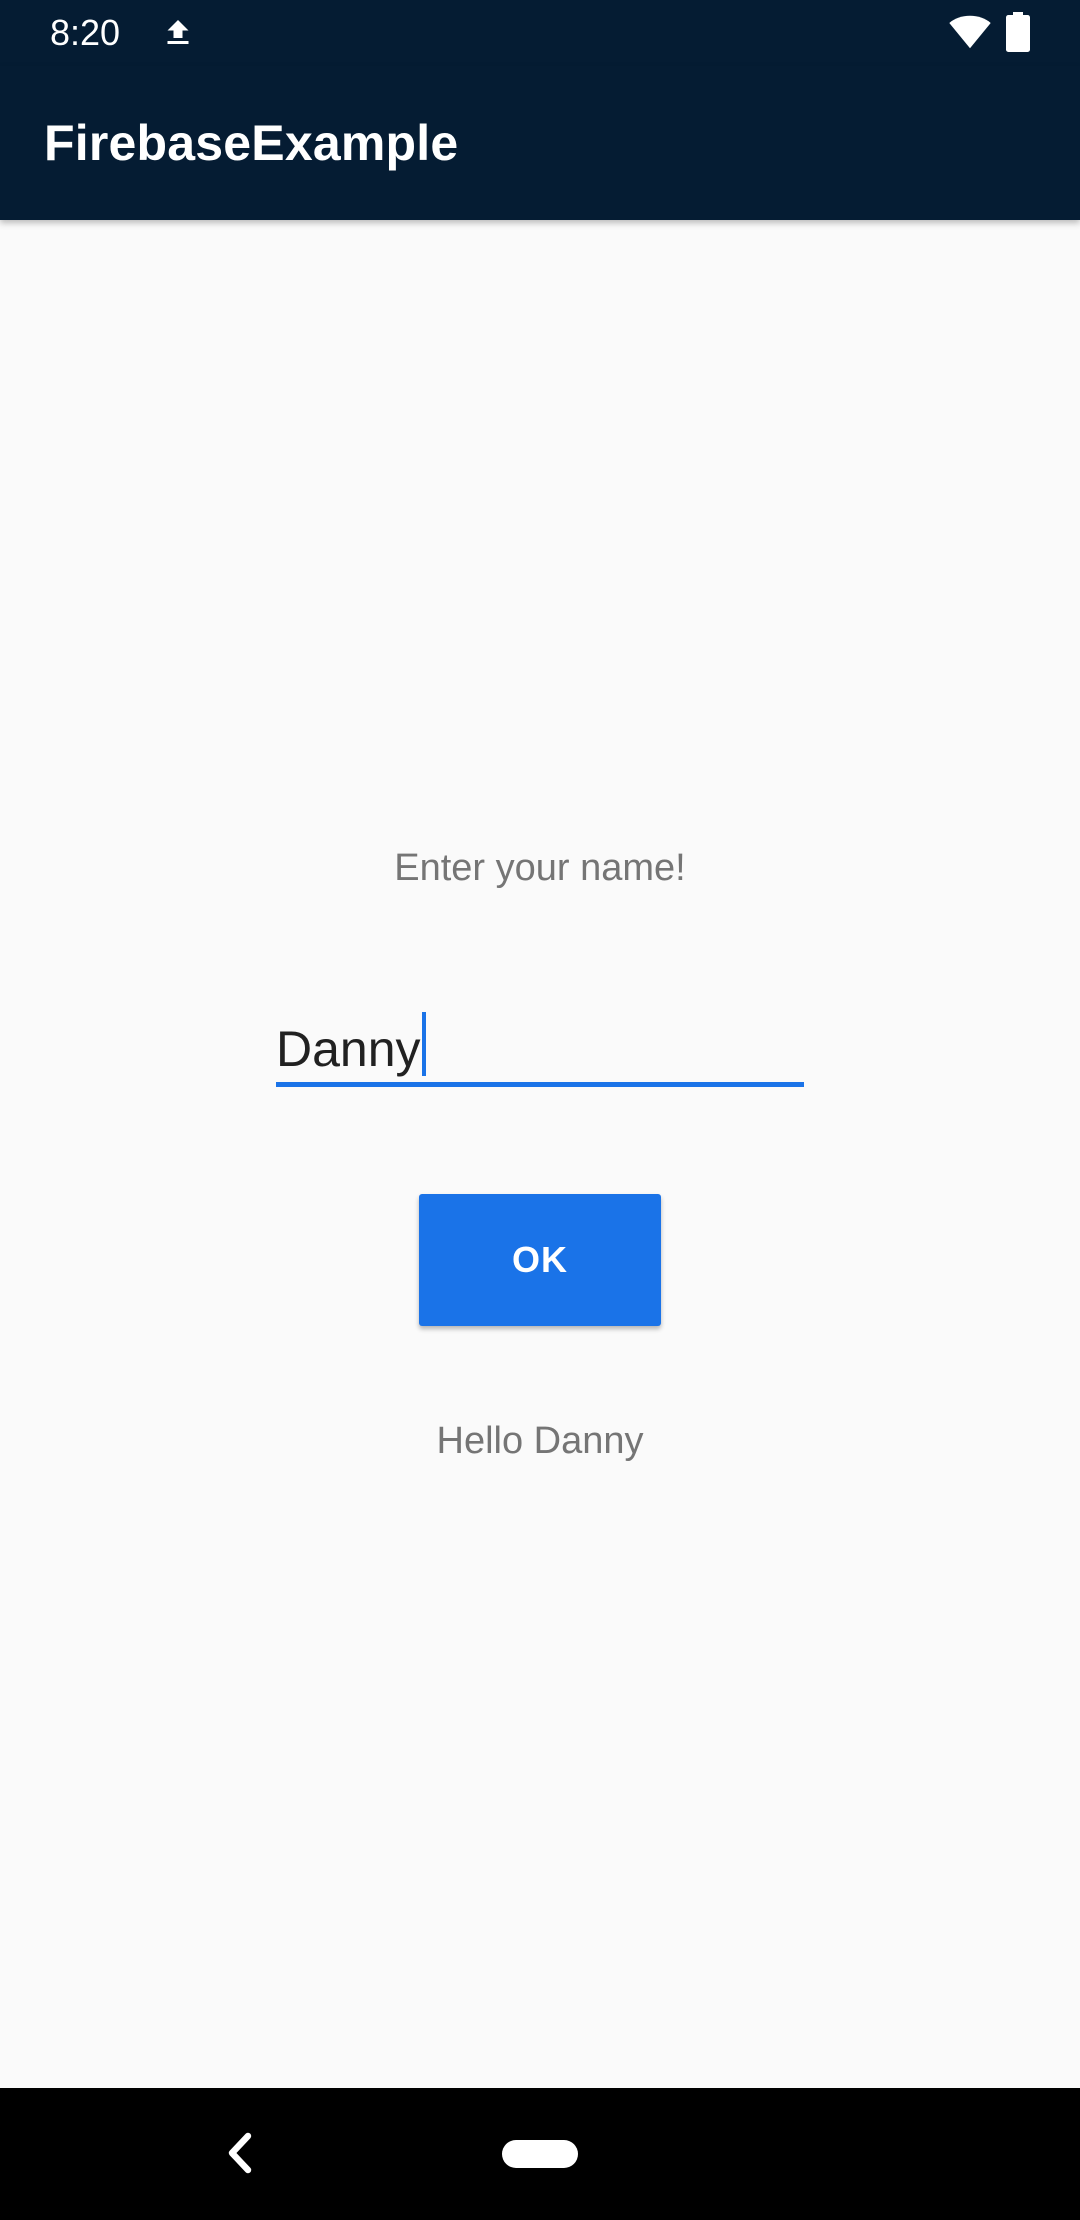  I want to click on name-field-underline, so click(540, 1084).